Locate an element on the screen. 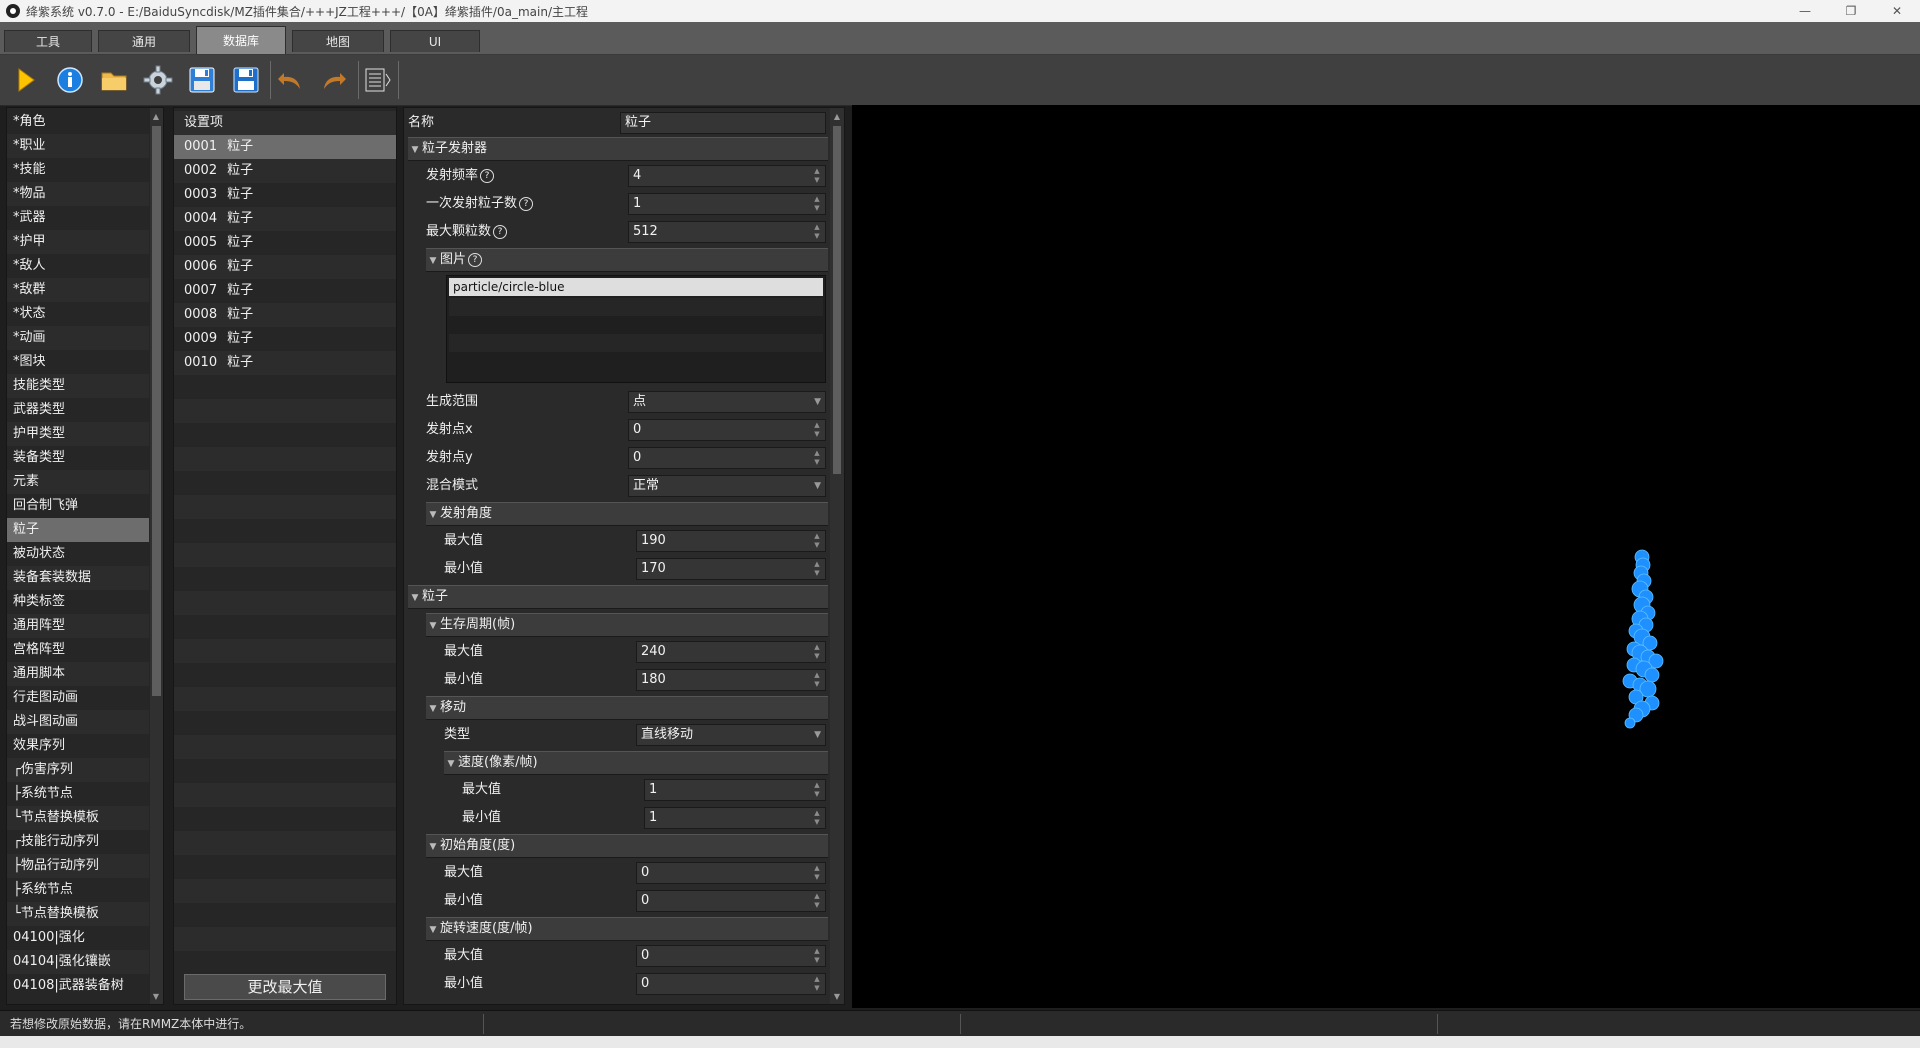  category-item: *敌群 is located at coordinates (78, 290).